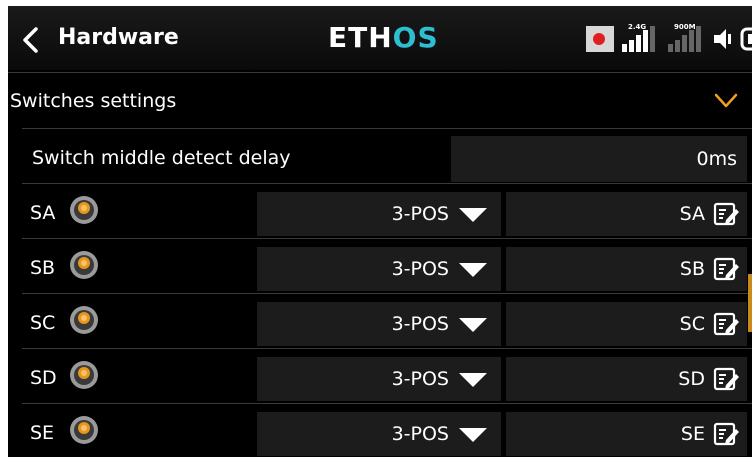 The width and height of the screenshot is (752, 457). I want to click on switch-label: SB, so click(43, 268).